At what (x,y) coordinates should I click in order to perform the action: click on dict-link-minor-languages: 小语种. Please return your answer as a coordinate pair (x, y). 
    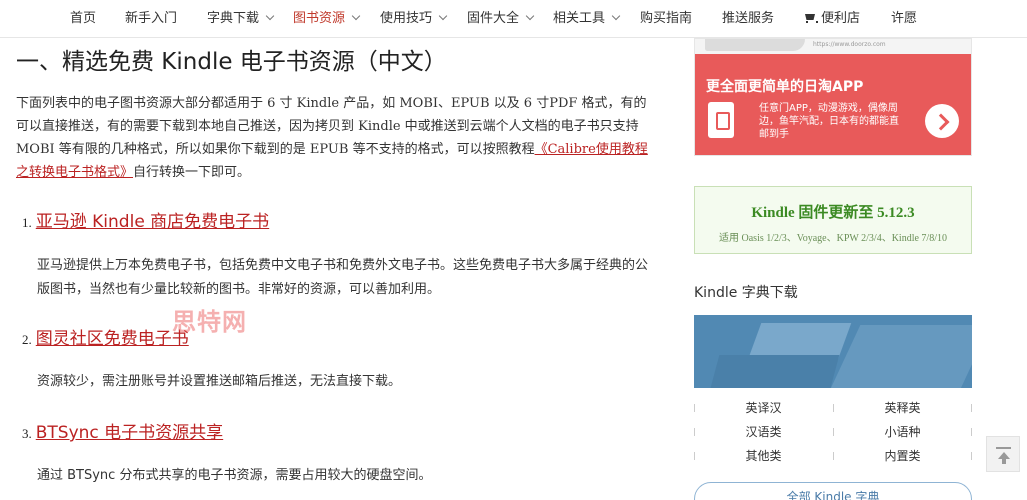
    Looking at the image, I should click on (902, 432).